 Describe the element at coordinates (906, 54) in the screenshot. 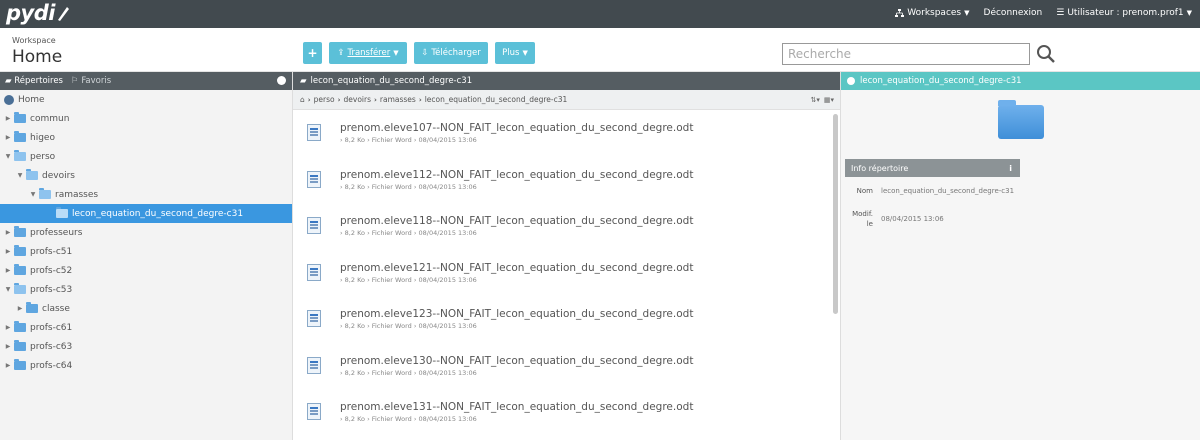

I see `search-input: Recherche` at that location.